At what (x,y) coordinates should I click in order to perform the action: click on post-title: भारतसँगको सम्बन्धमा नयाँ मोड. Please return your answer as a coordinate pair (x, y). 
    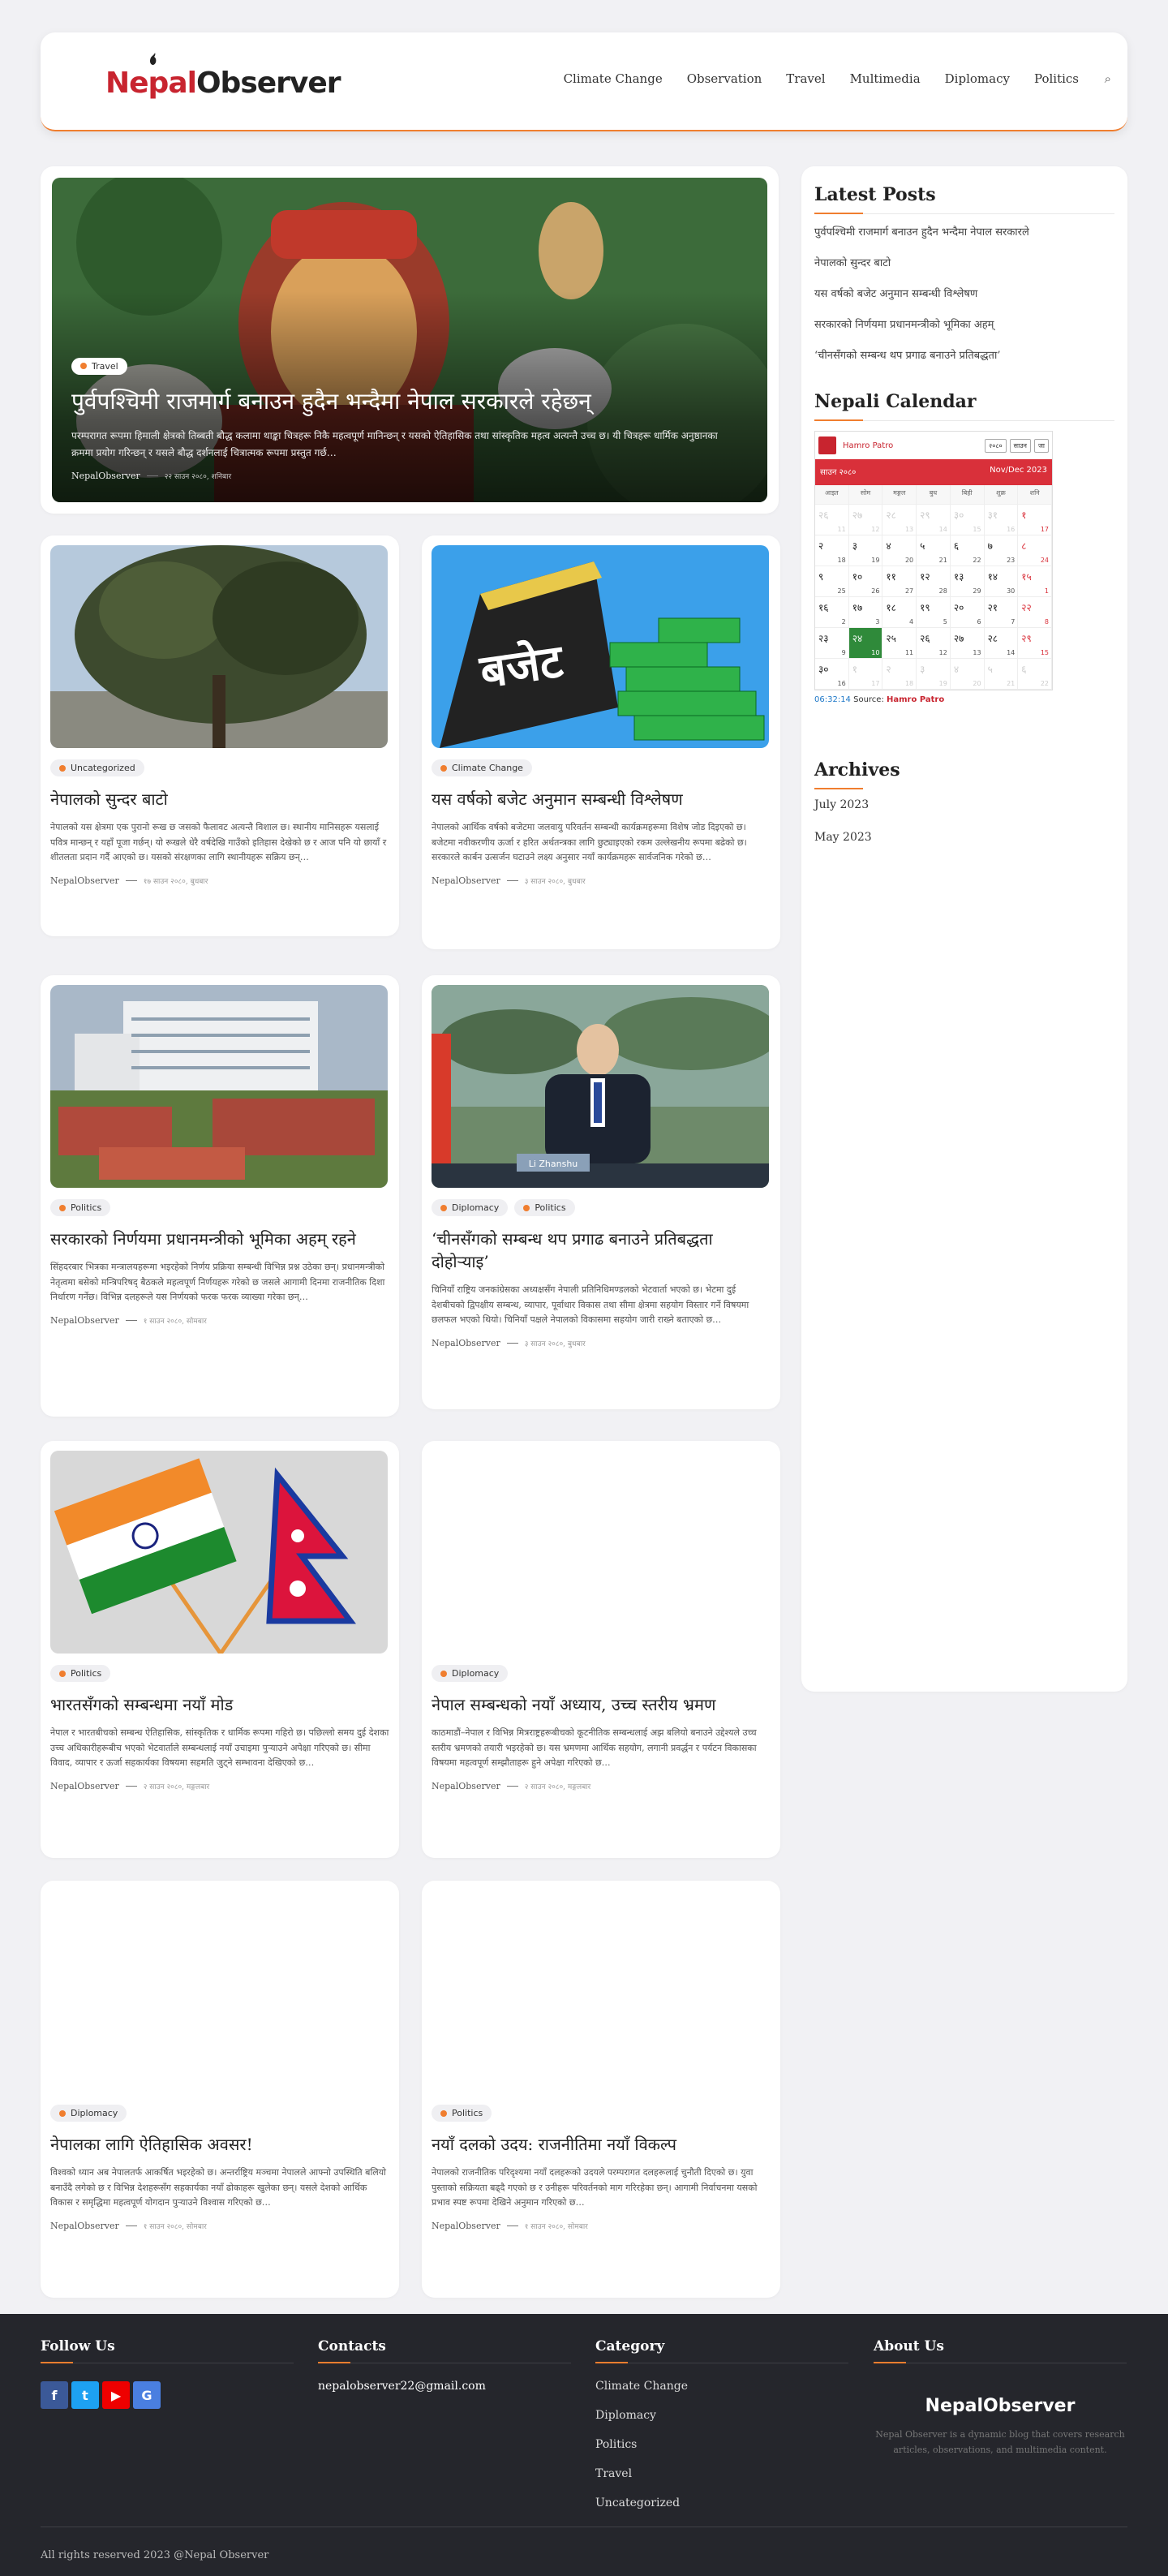
    Looking at the image, I should click on (219, 1704).